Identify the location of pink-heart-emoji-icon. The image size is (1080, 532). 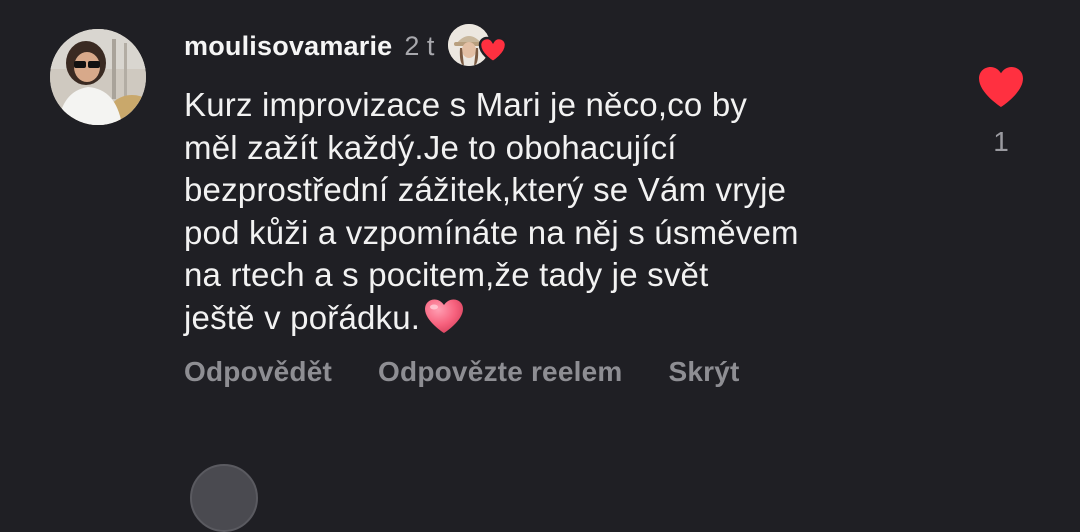
(444, 316).